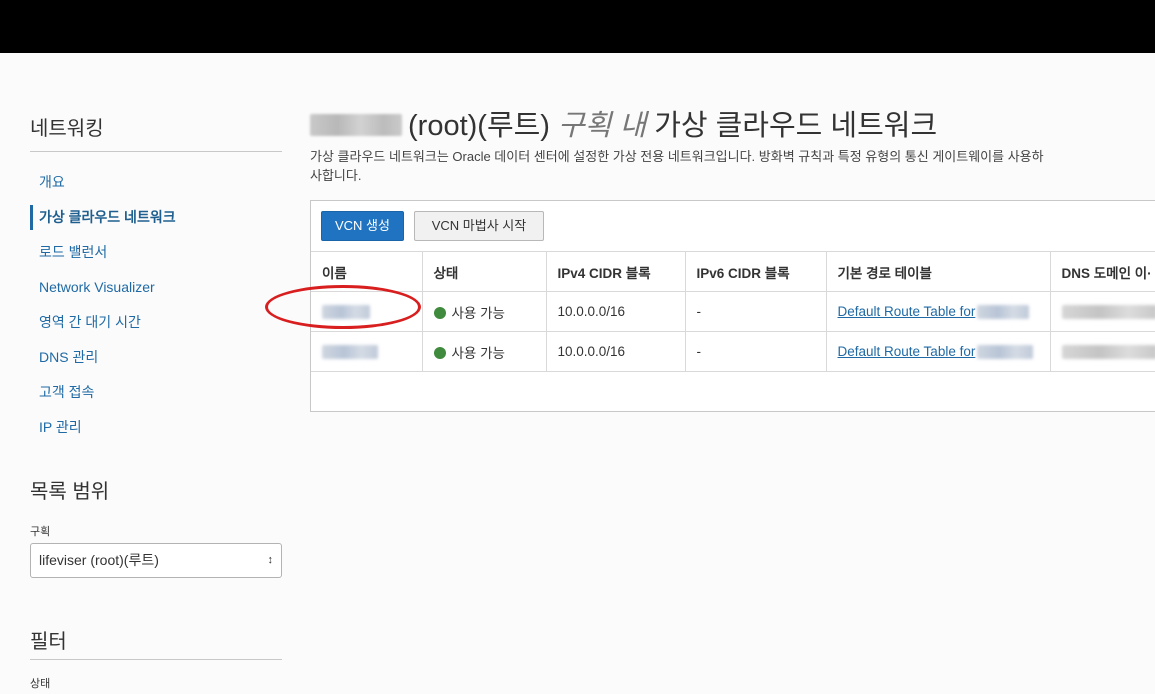 This screenshot has width=1155, height=694. What do you see at coordinates (156, 357) in the screenshot?
I see `sidebar-item-dns-management: DNS 관리` at bounding box center [156, 357].